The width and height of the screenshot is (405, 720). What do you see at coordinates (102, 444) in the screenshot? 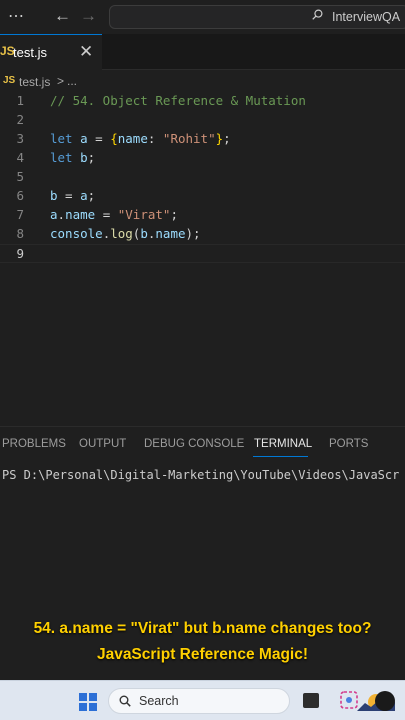
I see `tab-output: OUTPUT` at bounding box center [102, 444].